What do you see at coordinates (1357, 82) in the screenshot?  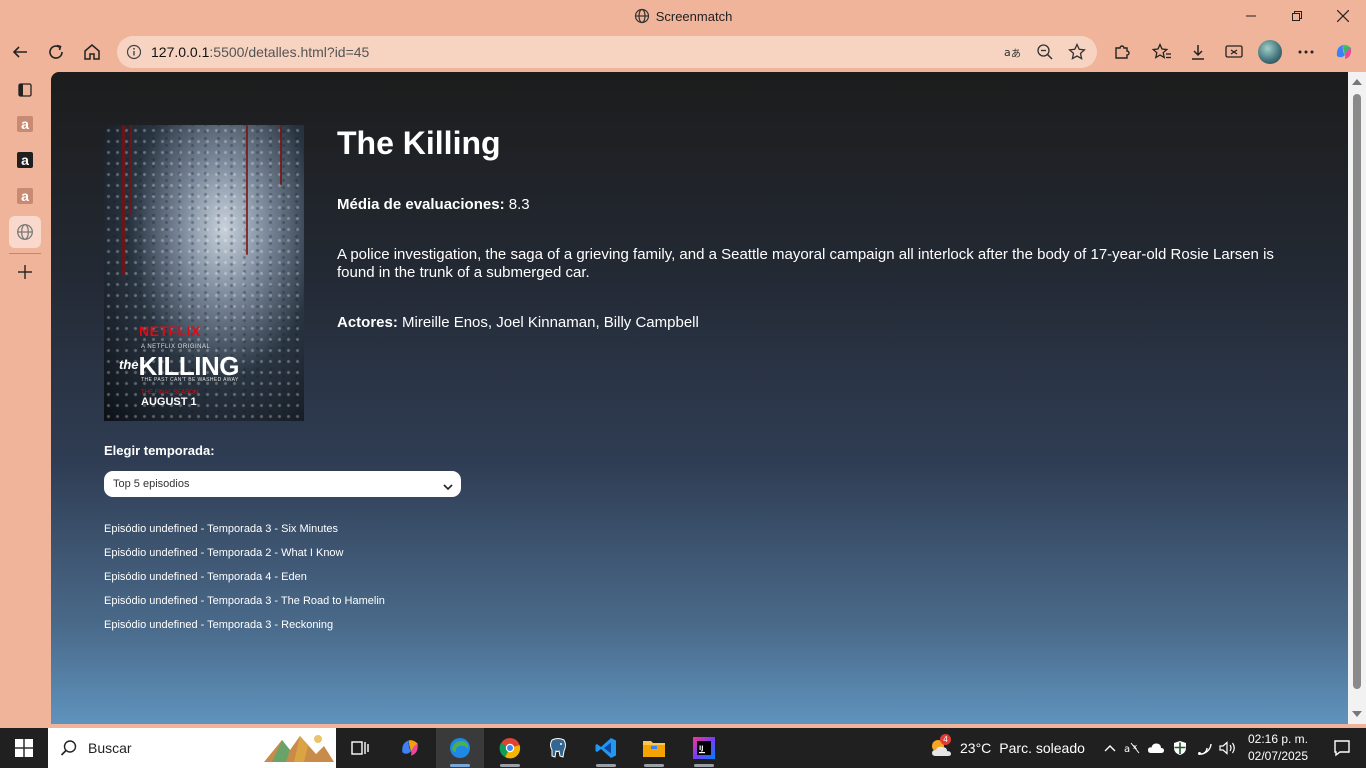 I see `scroll-up-arrow-icon` at bounding box center [1357, 82].